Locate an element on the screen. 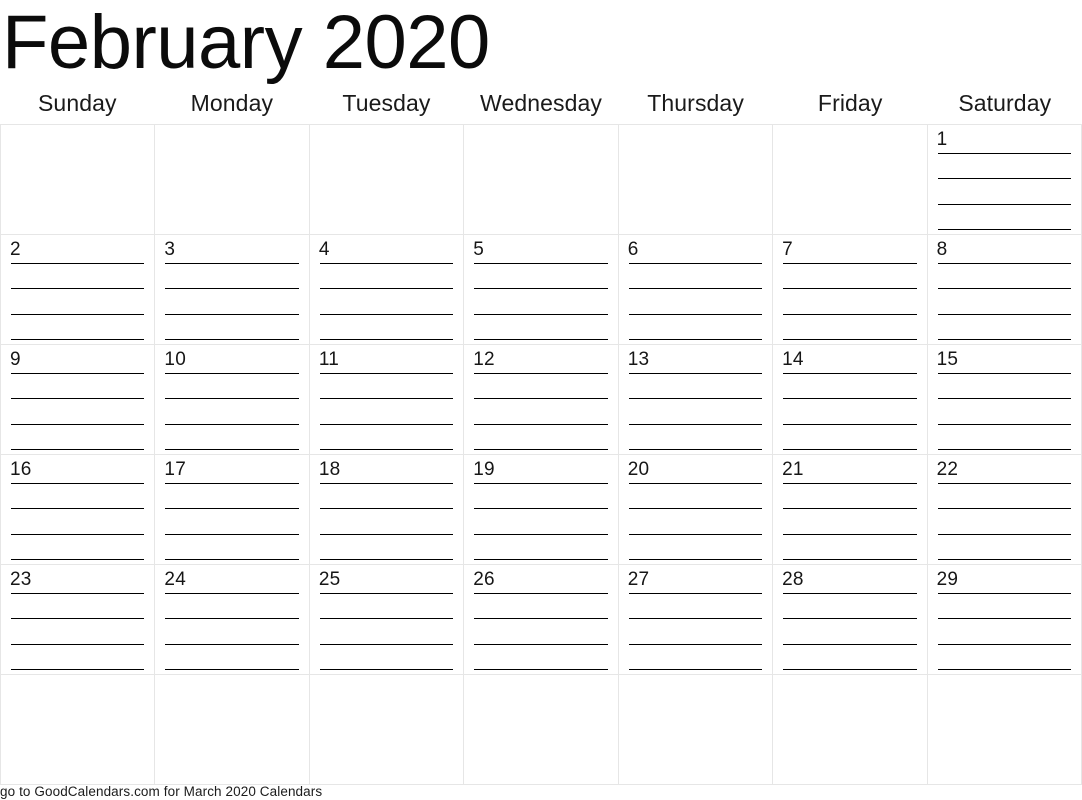  day-cell-15: 15 is located at coordinates (1004, 400).